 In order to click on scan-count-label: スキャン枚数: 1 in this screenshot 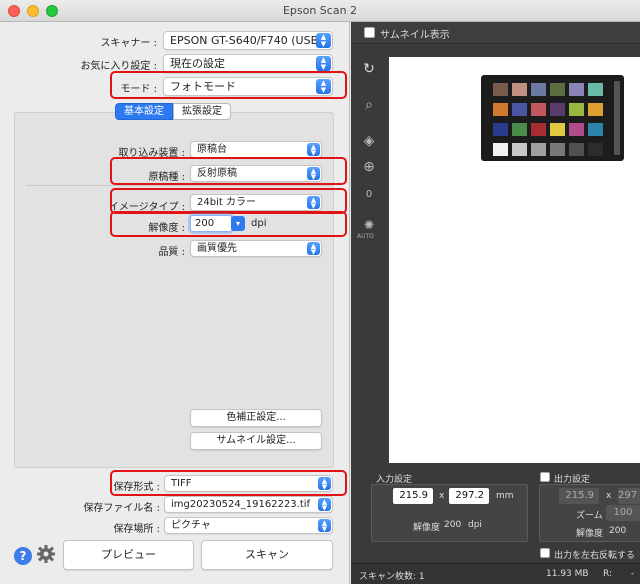, I will do `click(392, 577)`.